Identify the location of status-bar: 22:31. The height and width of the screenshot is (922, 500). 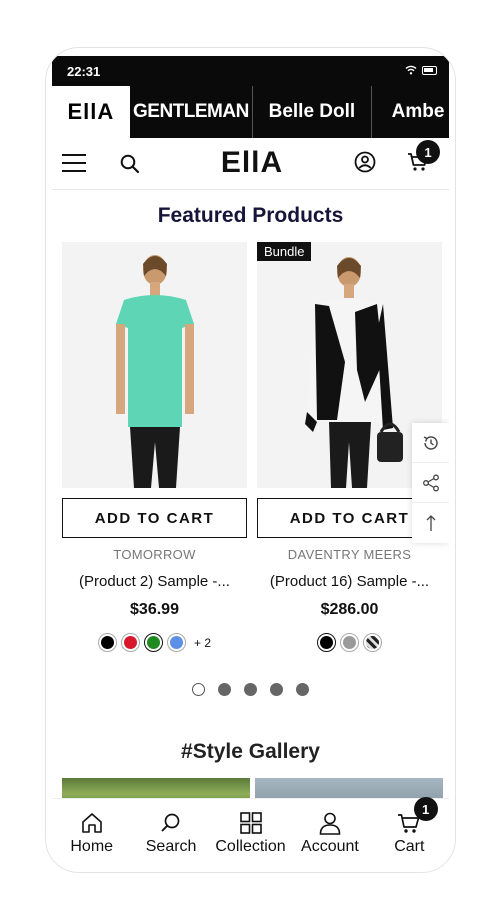
(250, 71).